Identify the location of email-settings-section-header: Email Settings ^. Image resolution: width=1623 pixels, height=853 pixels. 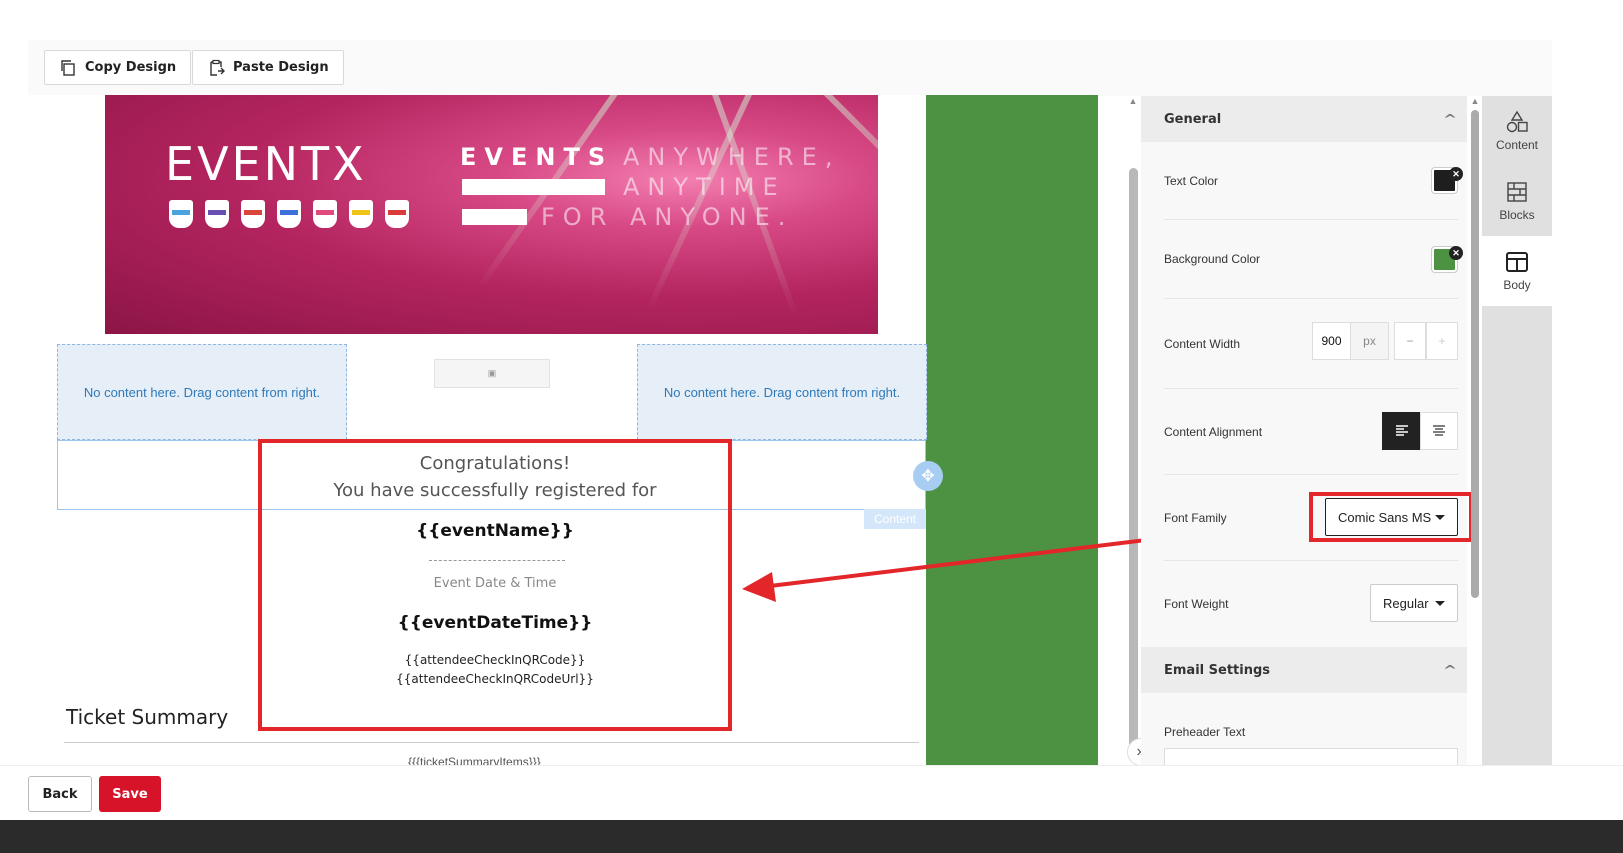
(1304, 670).